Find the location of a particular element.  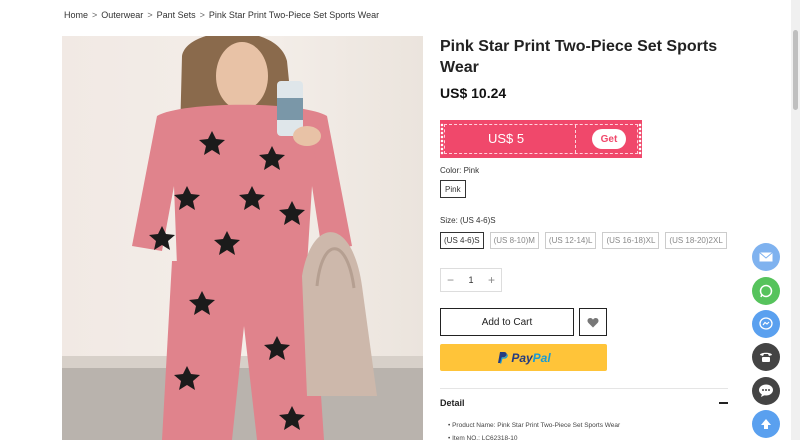

coupon-get-button: Get is located at coordinates (609, 139).